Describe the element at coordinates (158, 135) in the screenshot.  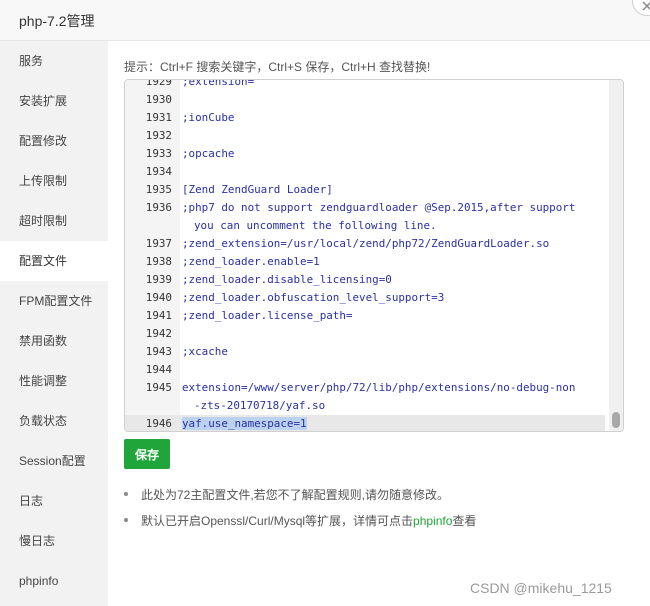
I see `line-number: 1932` at that location.